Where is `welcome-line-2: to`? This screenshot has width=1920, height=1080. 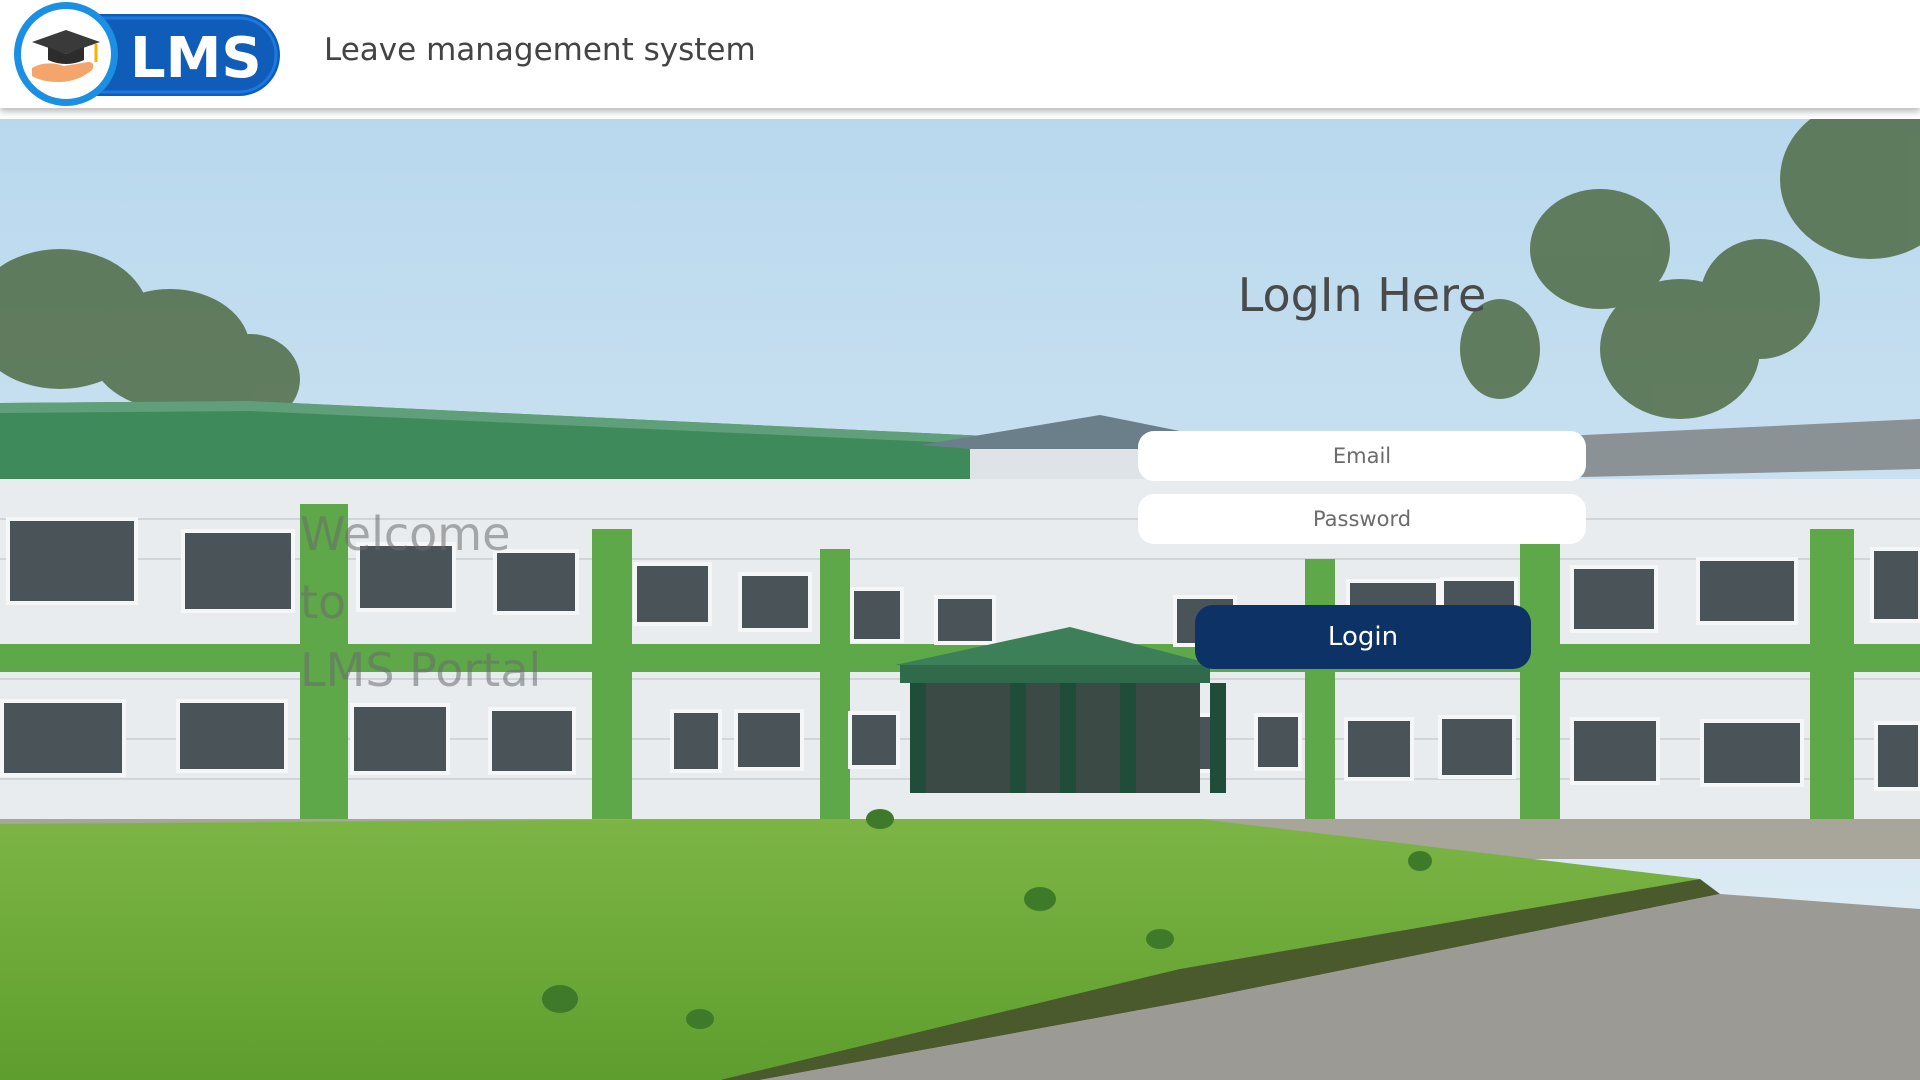 welcome-line-2: to is located at coordinates (323, 602).